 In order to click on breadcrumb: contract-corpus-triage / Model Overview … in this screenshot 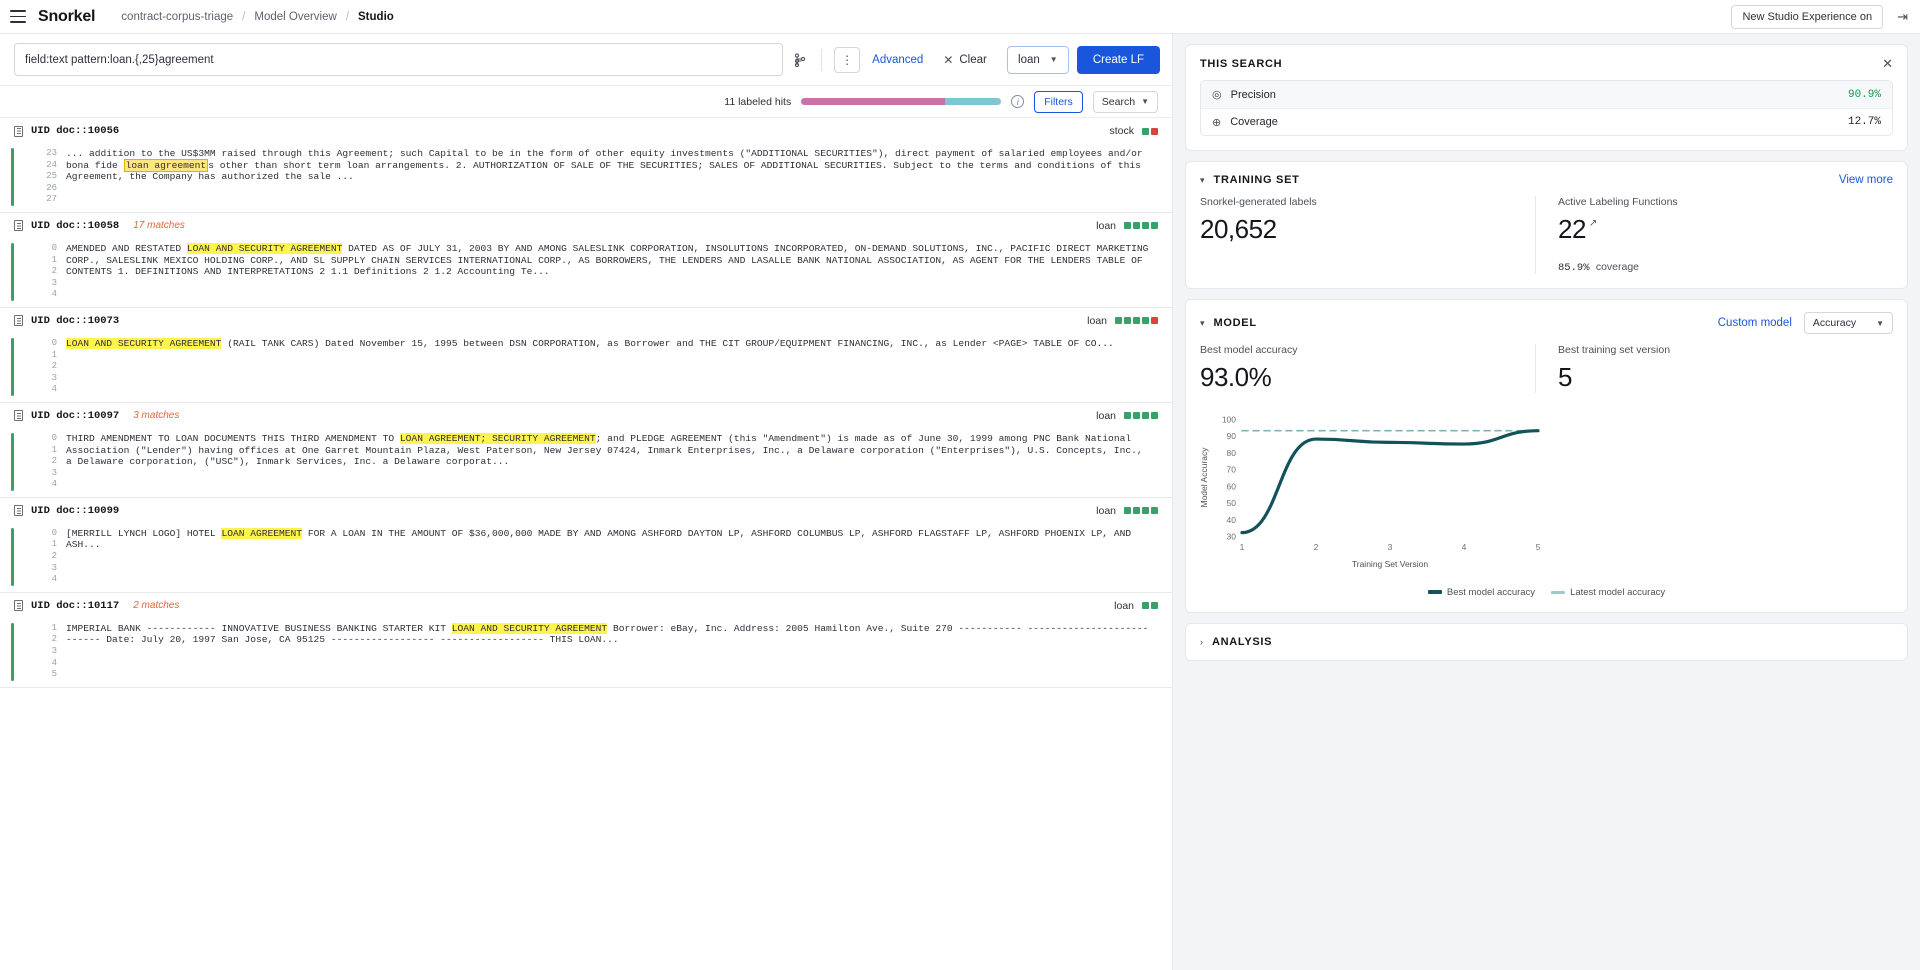, I will do `click(257, 17)`.